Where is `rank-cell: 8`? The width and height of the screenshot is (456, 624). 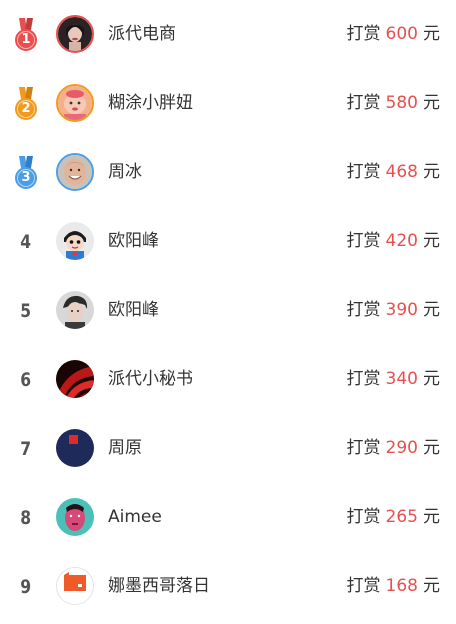 rank-cell: 8 is located at coordinates (26, 517).